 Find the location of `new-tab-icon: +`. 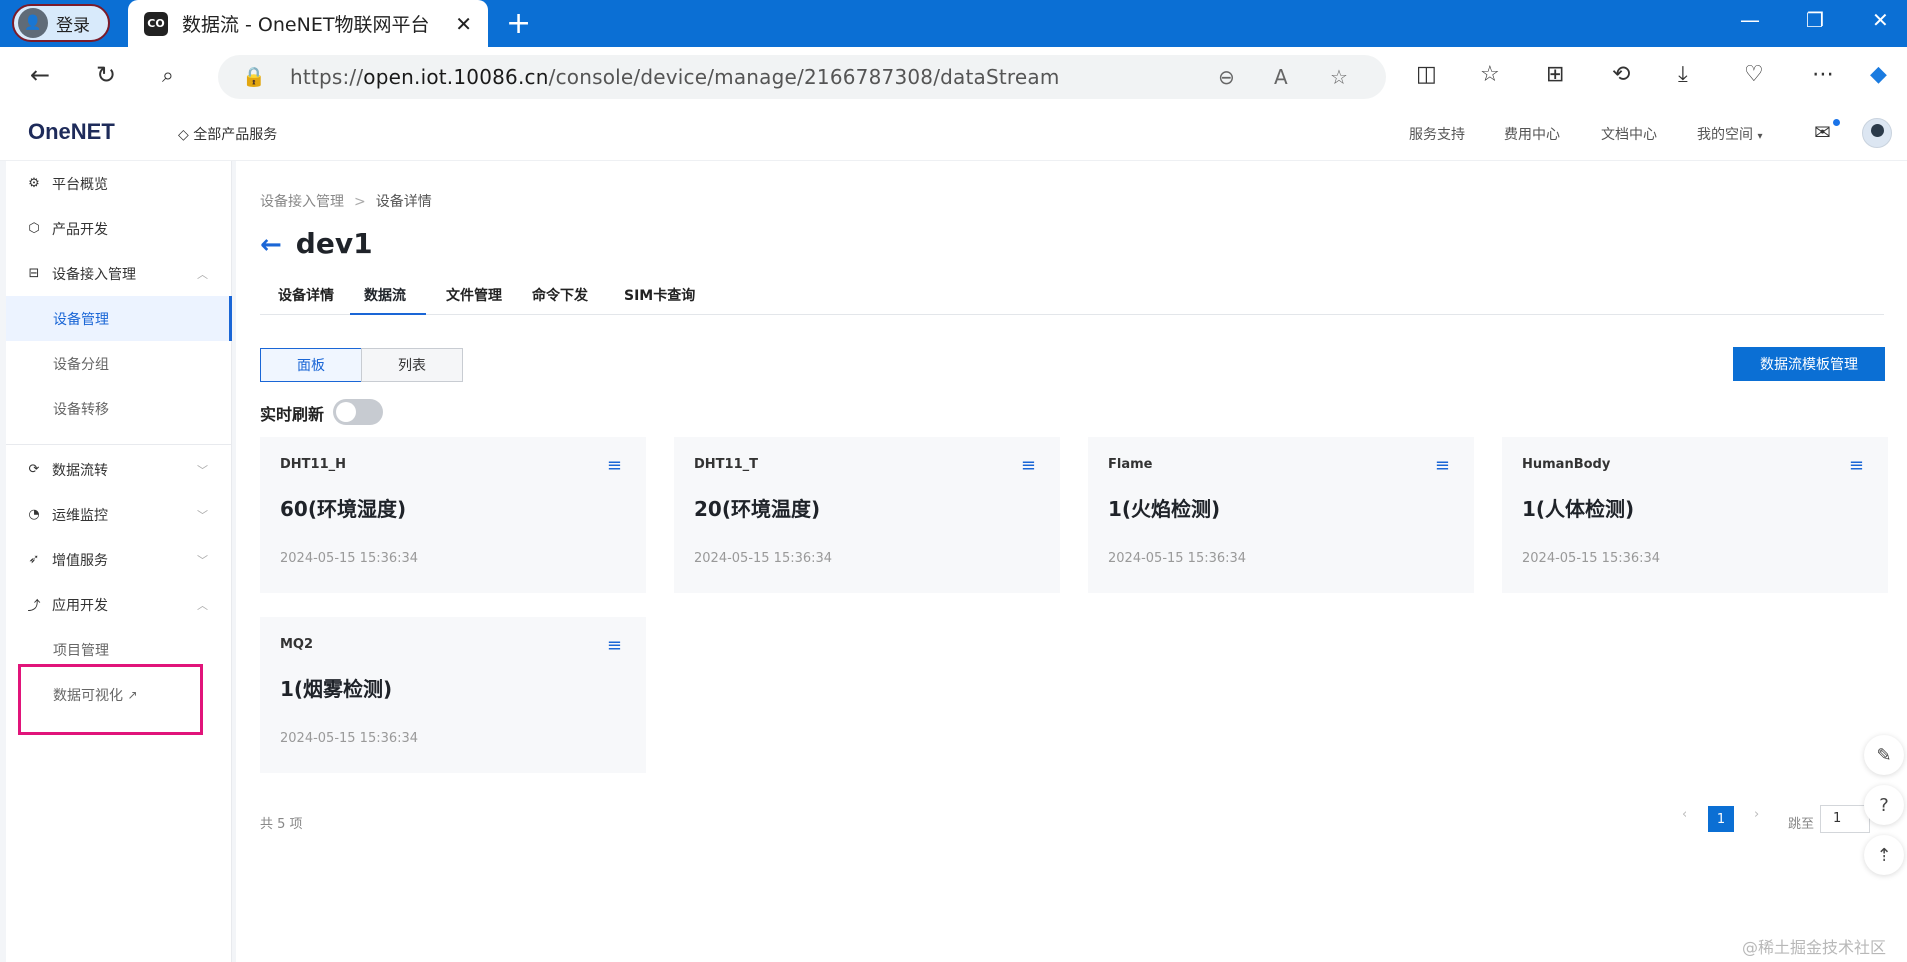

new-tab-icon: + is located at coordinates (518, 23).